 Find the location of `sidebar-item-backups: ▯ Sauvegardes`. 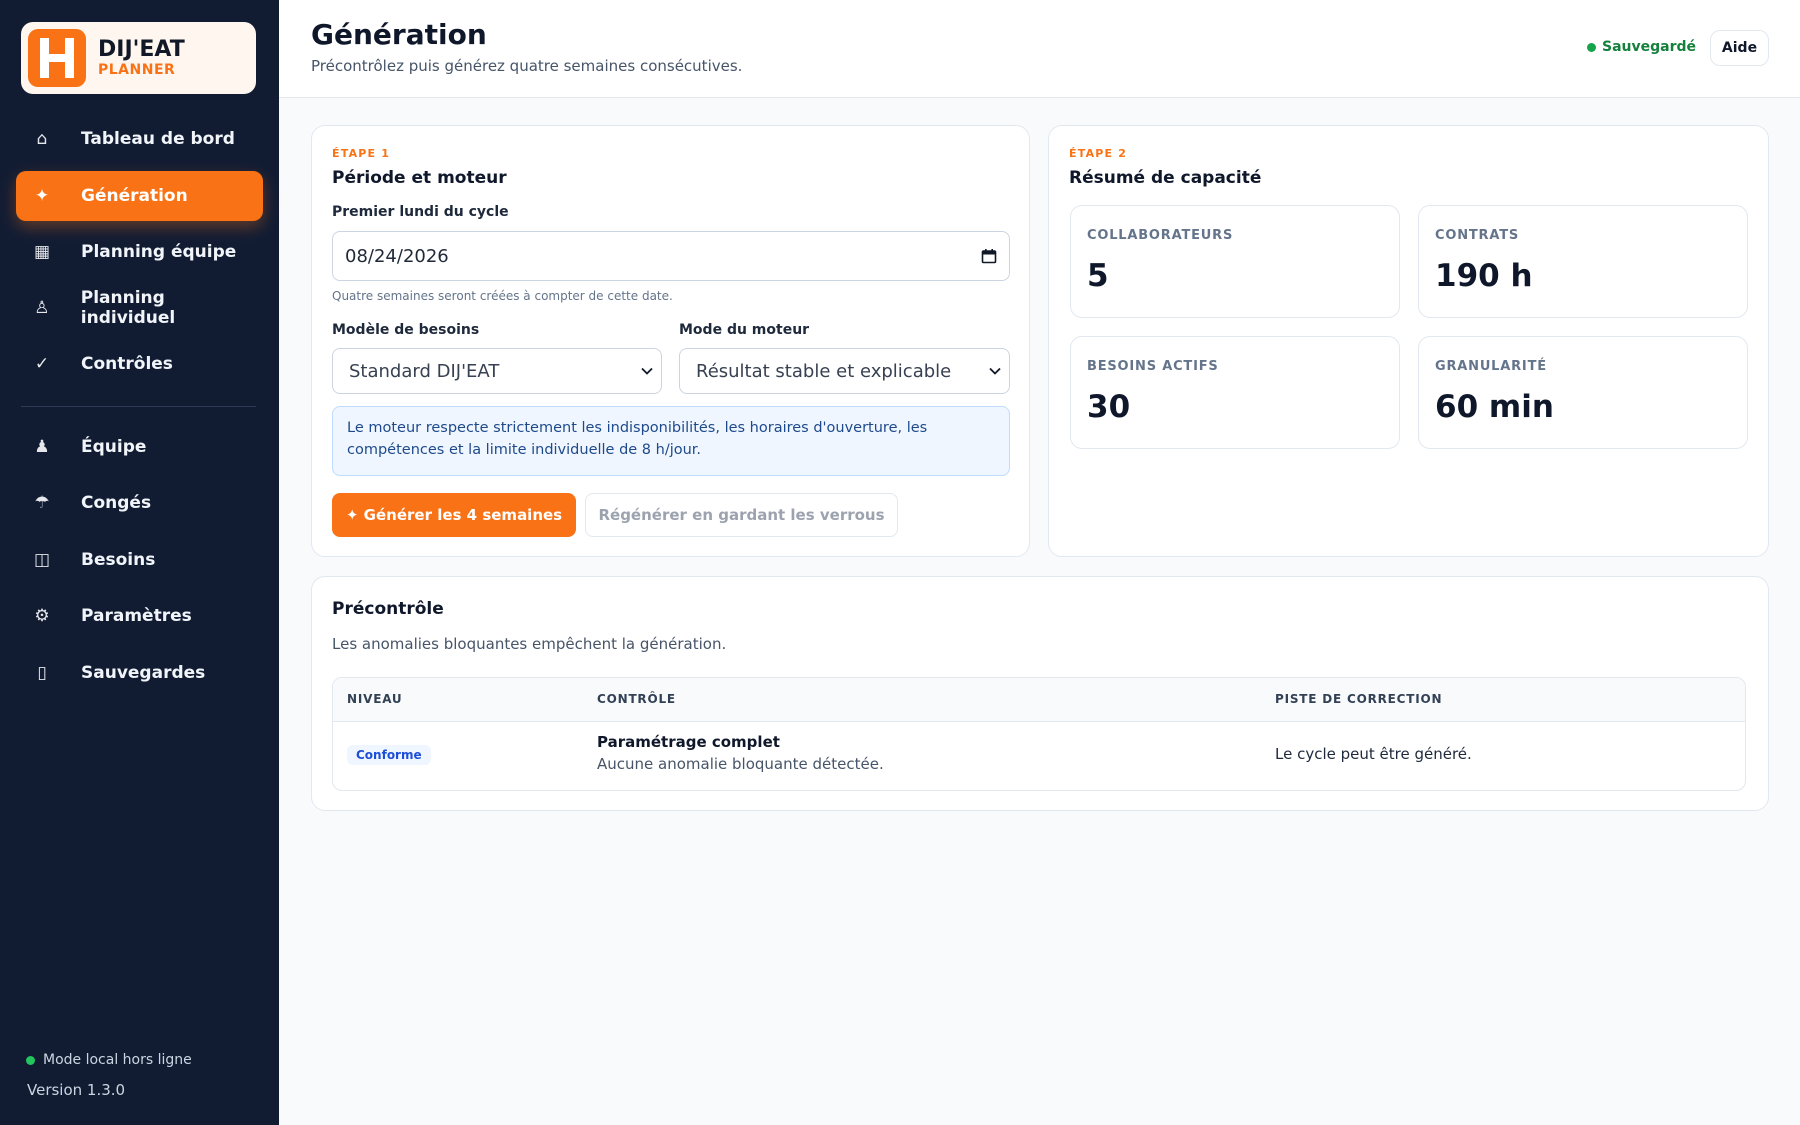

sidebar-item-backups: ▯ Sauvegardes is located at coordinates (139, 673).